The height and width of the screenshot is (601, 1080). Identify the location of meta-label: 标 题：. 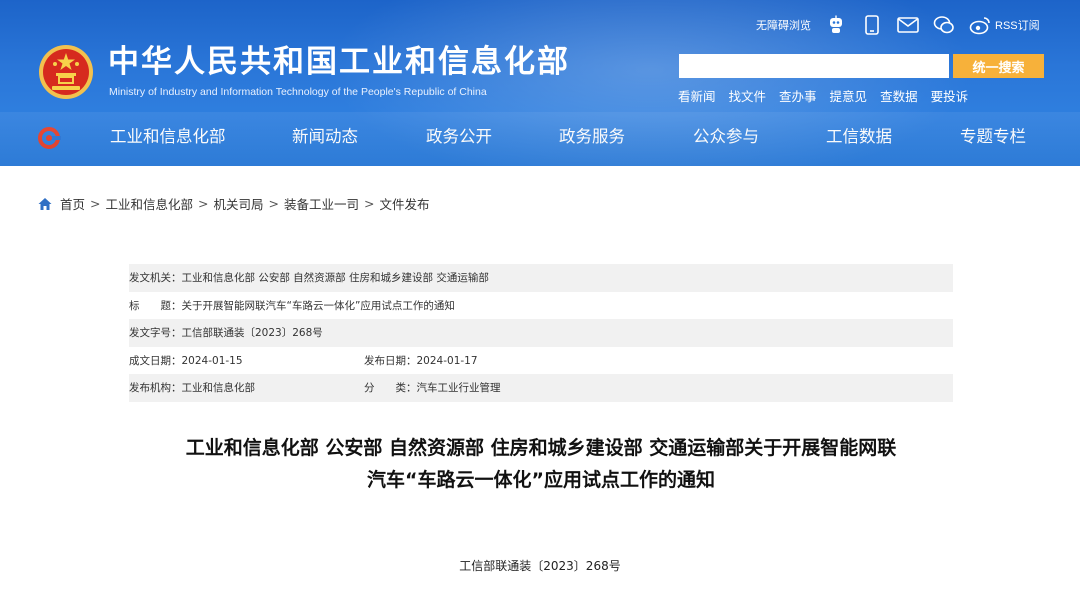
(155, 305).